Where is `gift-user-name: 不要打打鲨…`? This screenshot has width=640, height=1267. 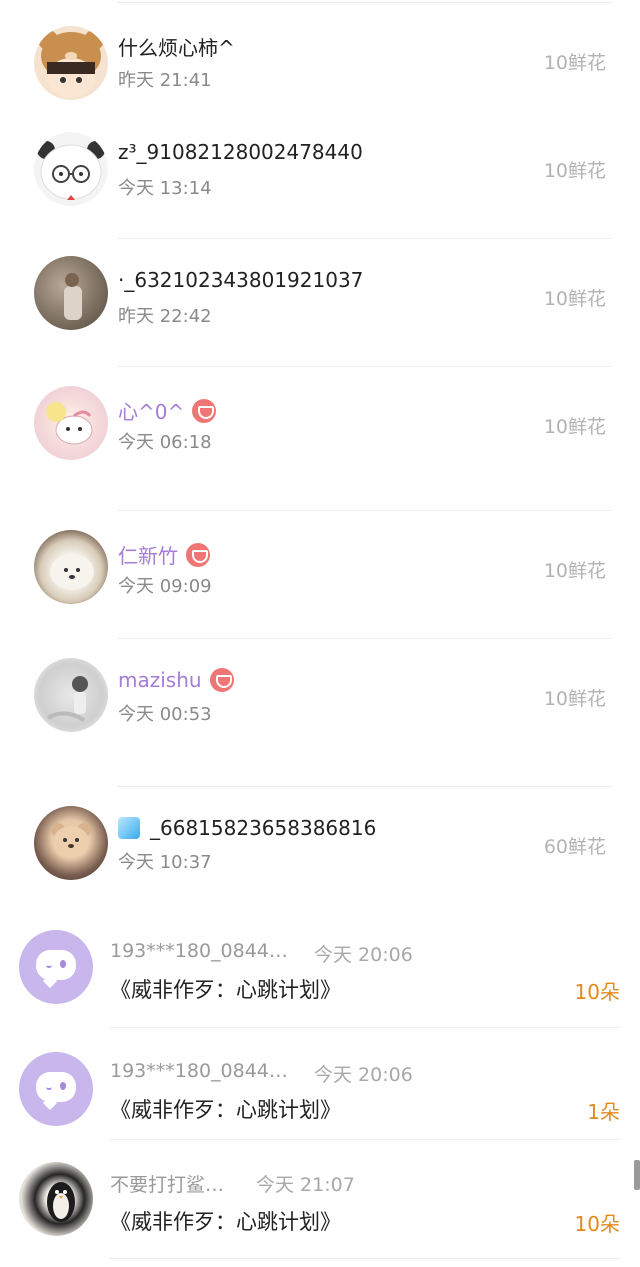 gift-user-name: 不要打打鲨… is located at coordinates (167, 1183).